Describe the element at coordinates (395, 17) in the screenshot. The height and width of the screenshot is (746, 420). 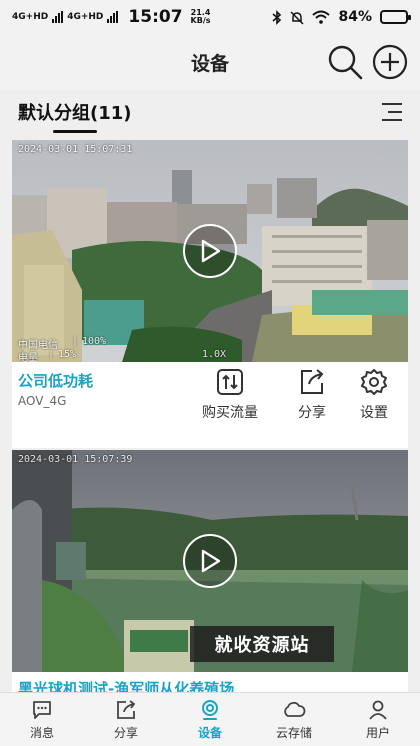
I see `battery-icon` at that location.